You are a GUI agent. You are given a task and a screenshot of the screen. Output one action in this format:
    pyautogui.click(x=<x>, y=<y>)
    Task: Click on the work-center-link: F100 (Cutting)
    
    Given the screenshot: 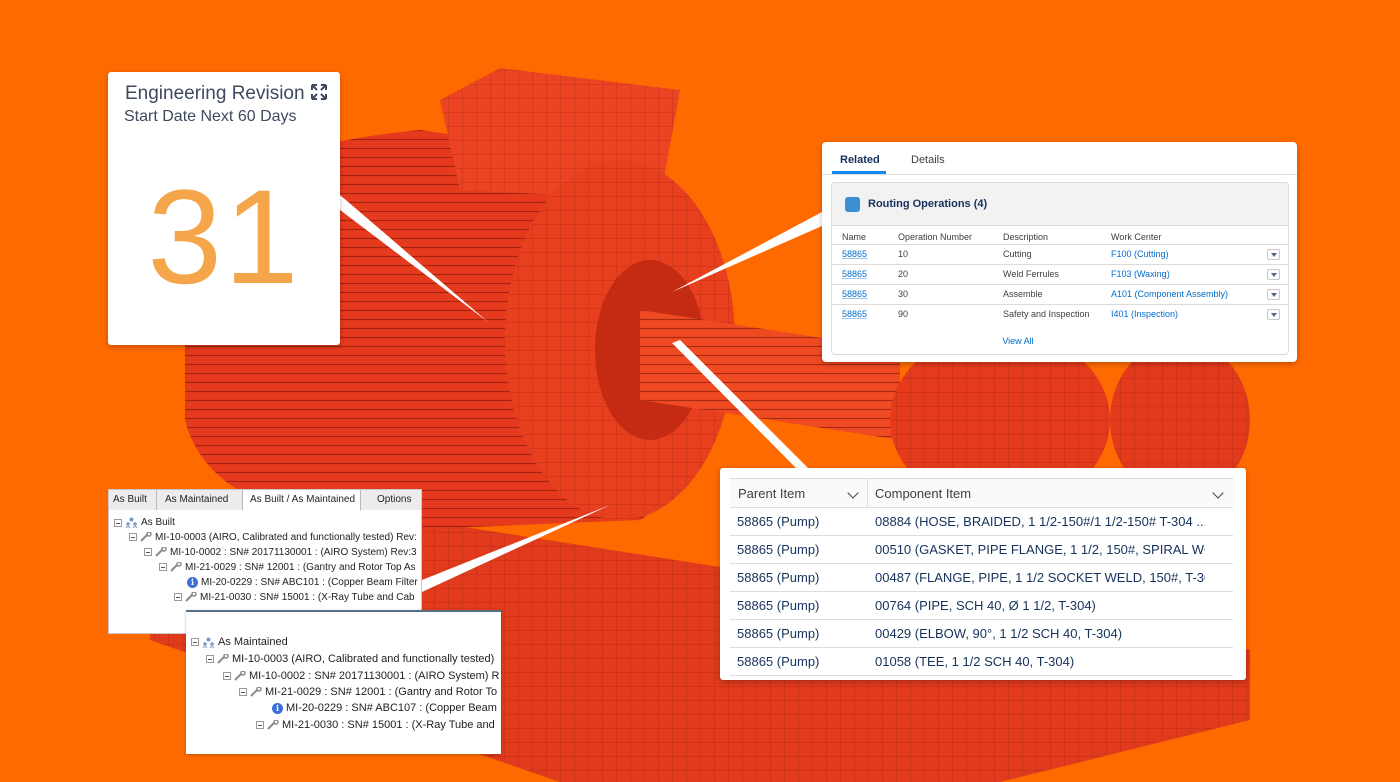 What is the action you would take?
    pyautogui.click(x=1140, y=254)
    